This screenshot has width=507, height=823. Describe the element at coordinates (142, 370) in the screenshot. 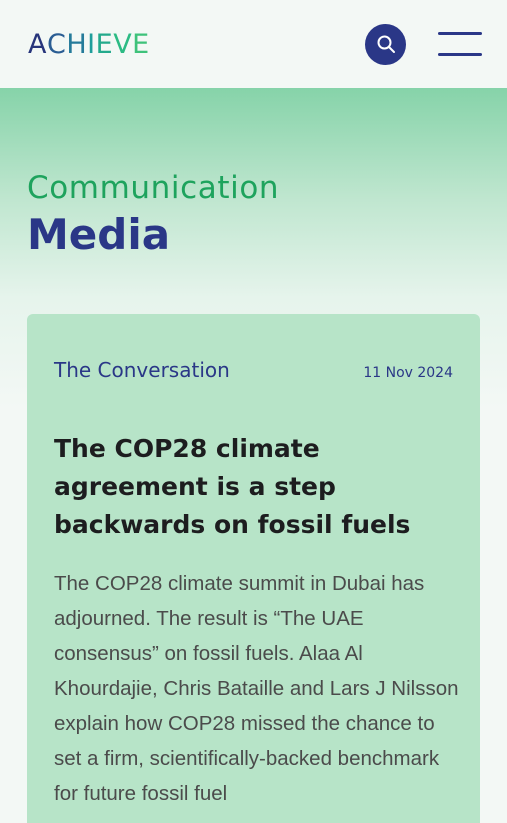

I see `article-source: The Conversation` at that location.